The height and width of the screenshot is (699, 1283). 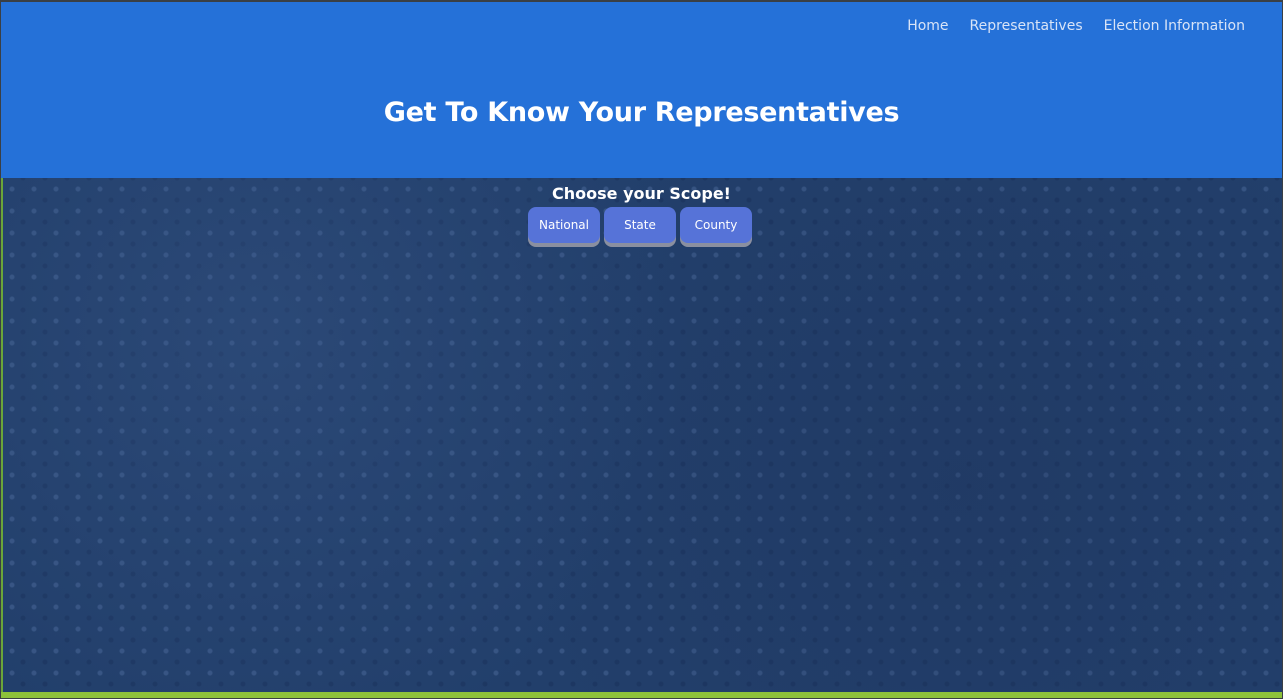 I want to click on scope-heading: Choose your Scope!, so click(x=641, y=193).